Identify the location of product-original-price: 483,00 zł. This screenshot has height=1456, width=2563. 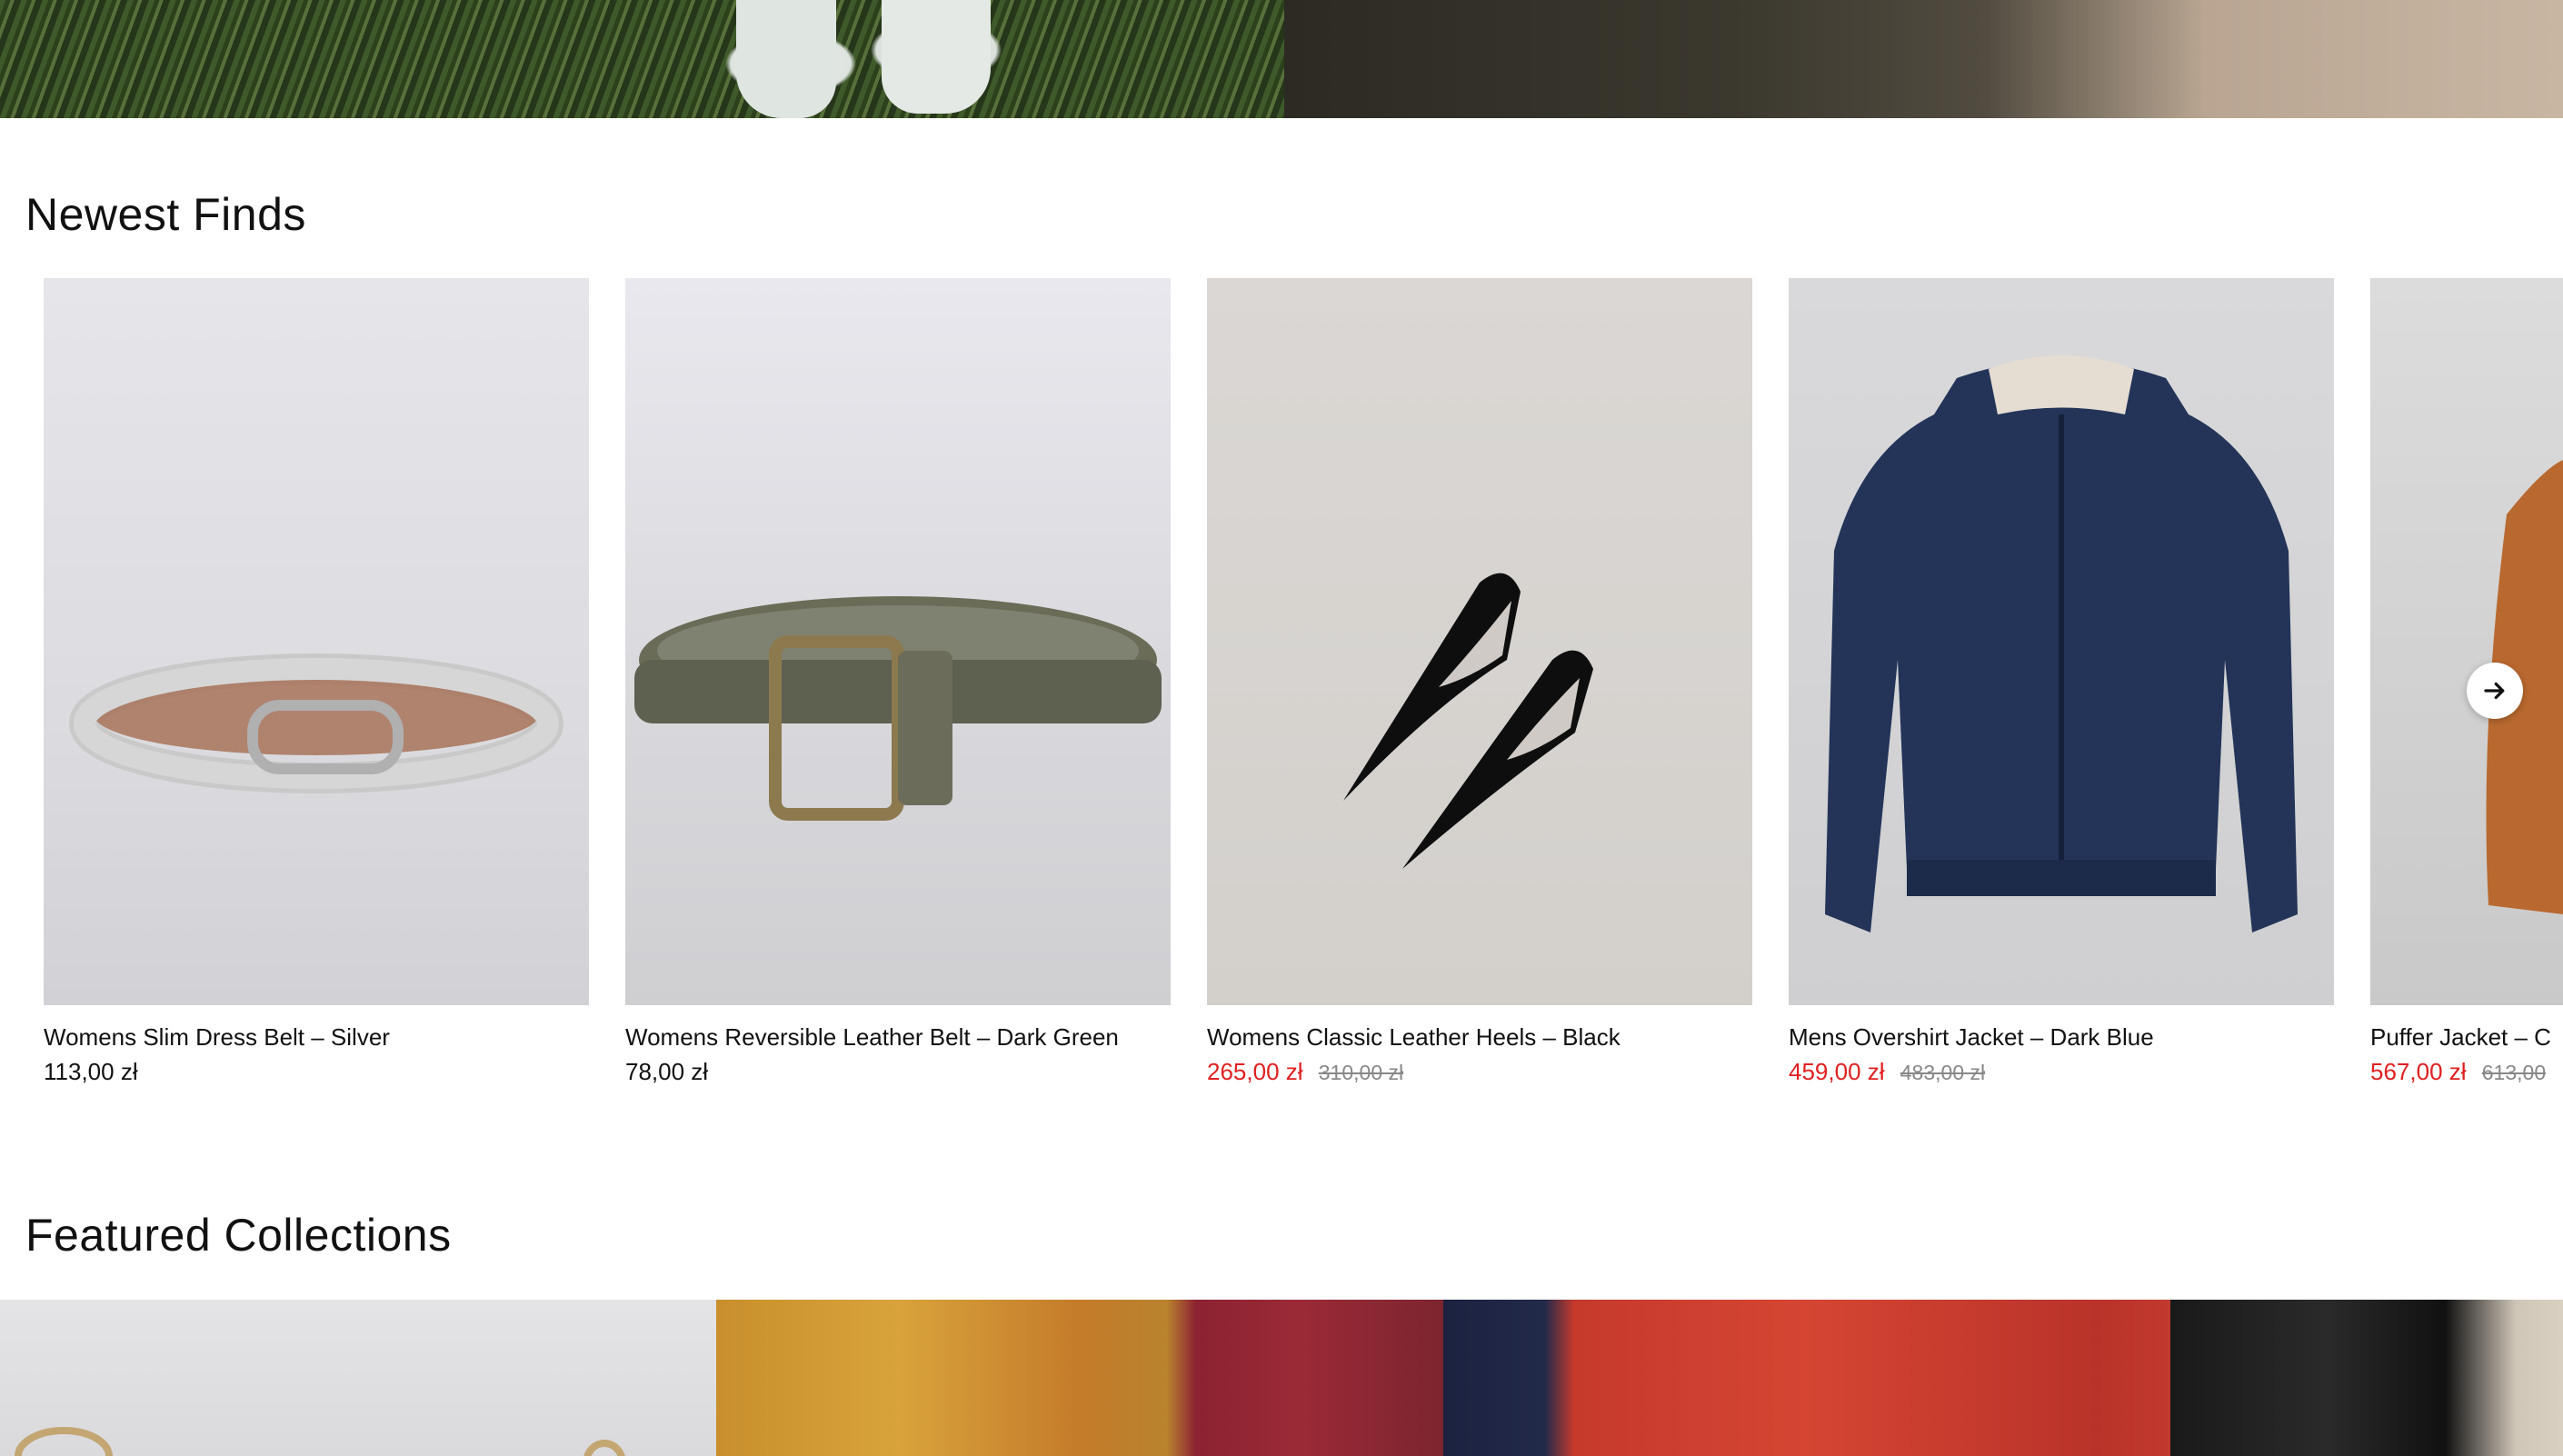
(1943, 1072).